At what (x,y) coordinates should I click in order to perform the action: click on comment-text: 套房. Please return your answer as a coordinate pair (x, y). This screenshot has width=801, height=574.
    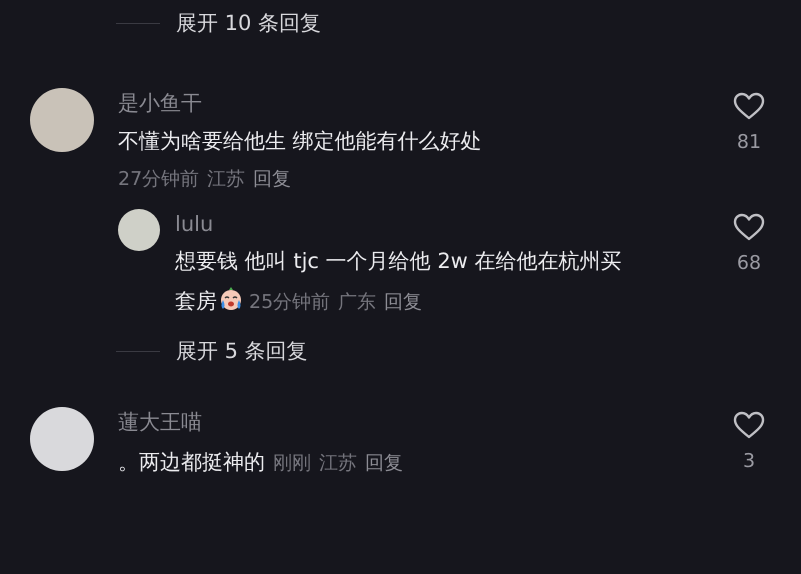
    Looking at the image, I should click on (196, 300).